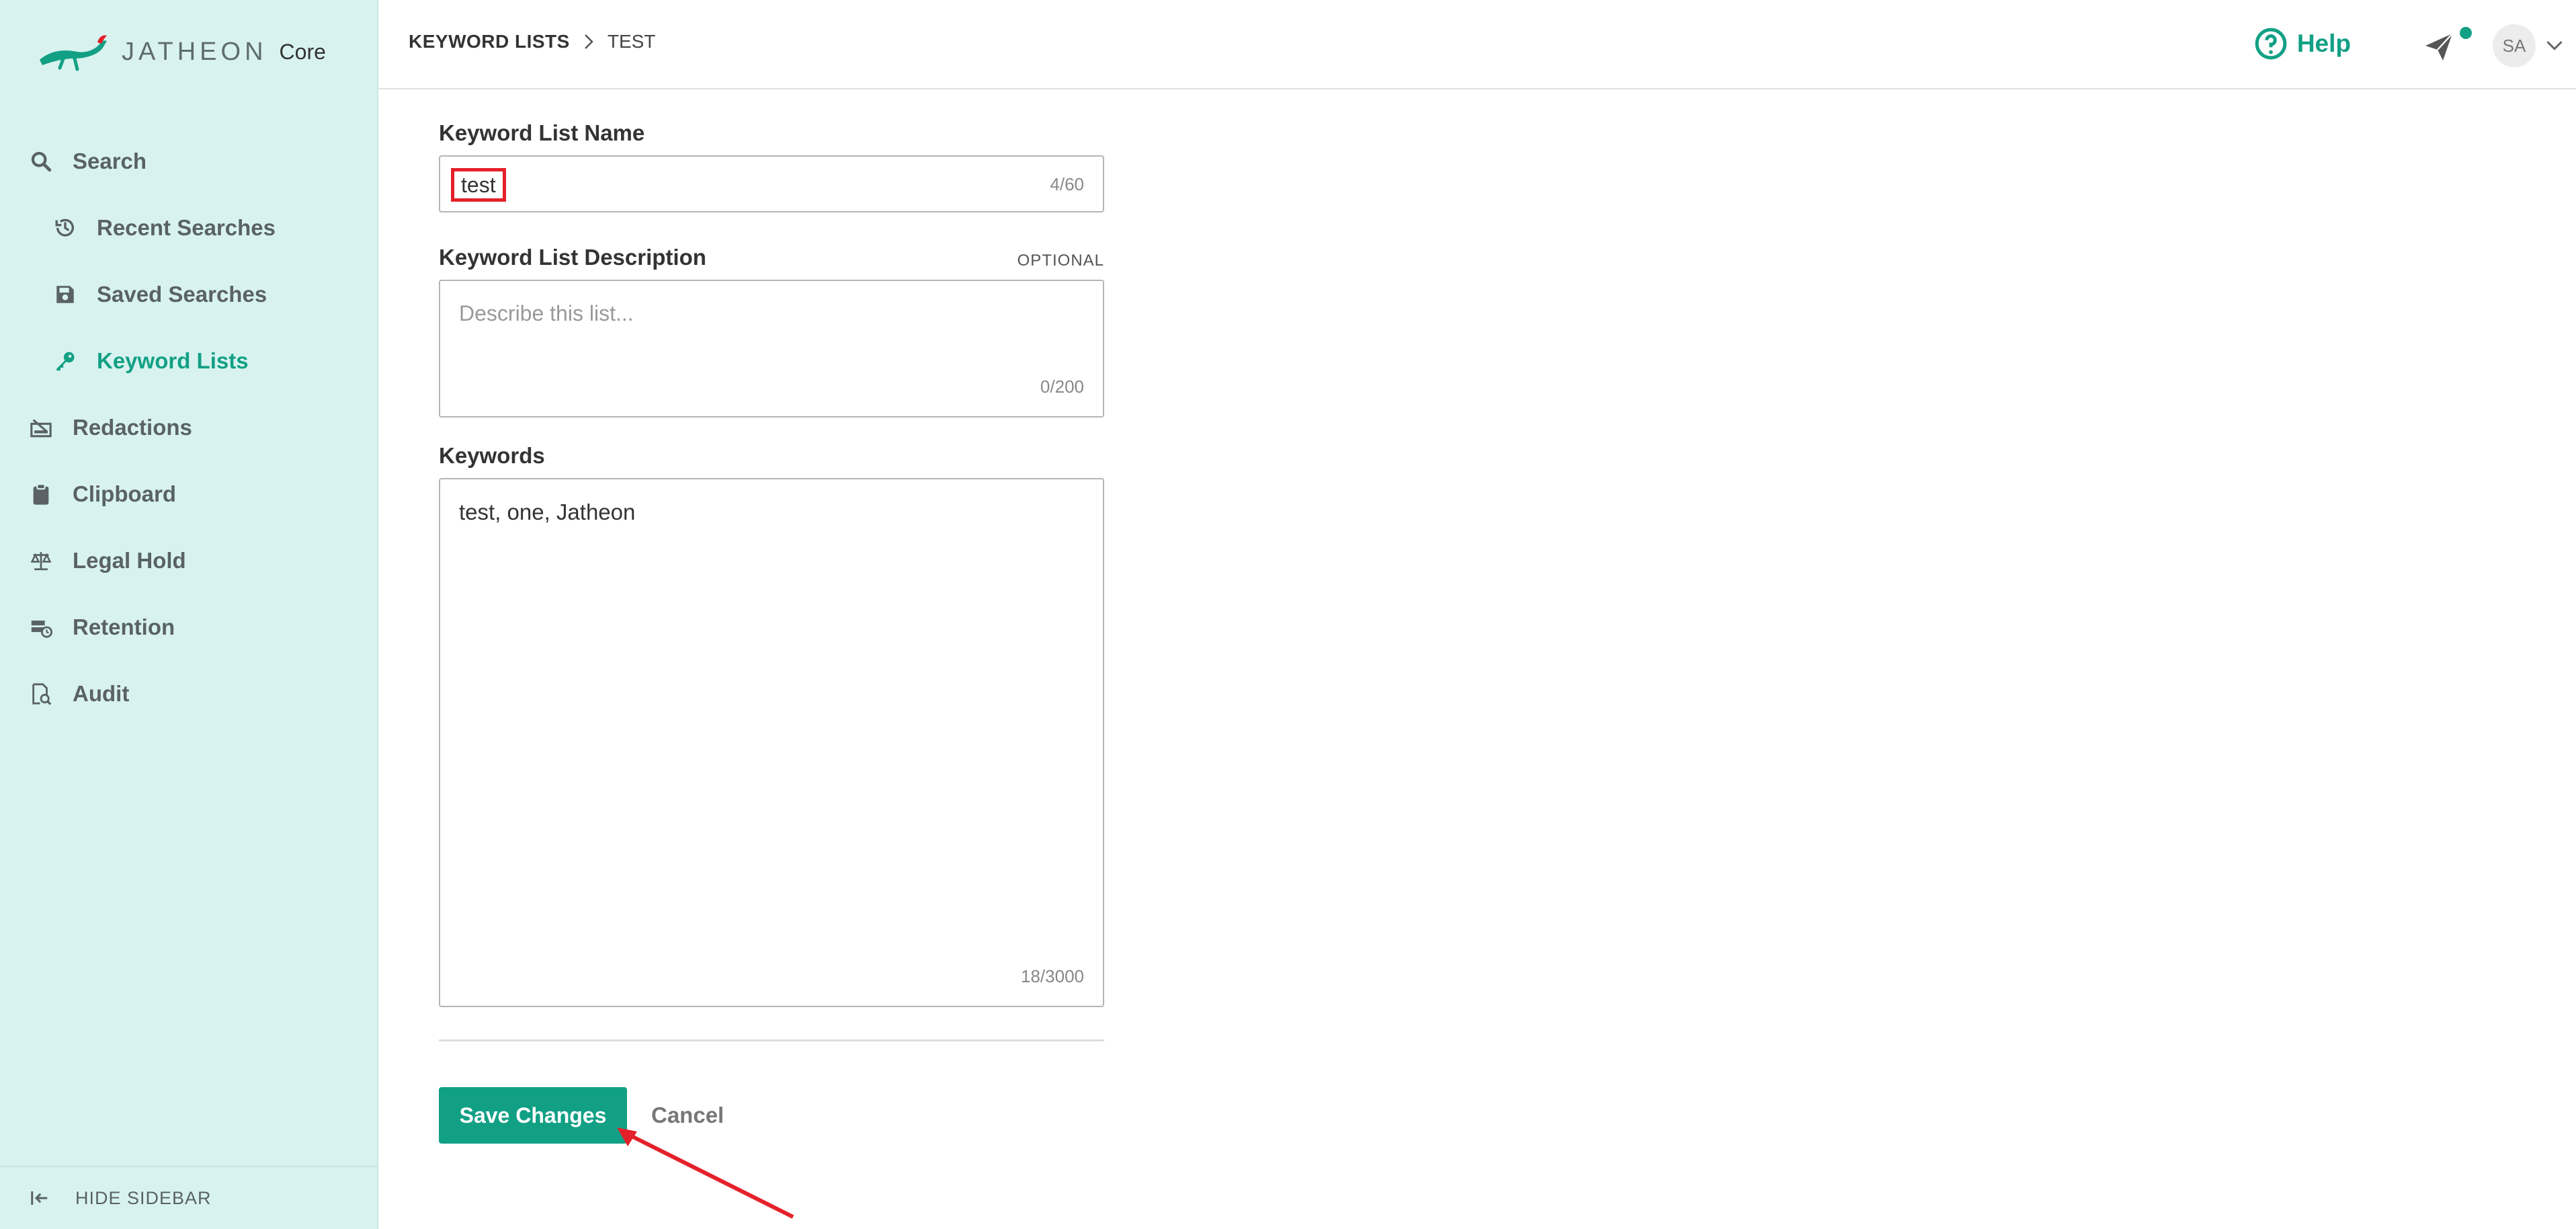 Image resolution: width=2576 pixels, height=1229 pixels. I want to click on breadcrumb-current: TEST, so click(631, 41).